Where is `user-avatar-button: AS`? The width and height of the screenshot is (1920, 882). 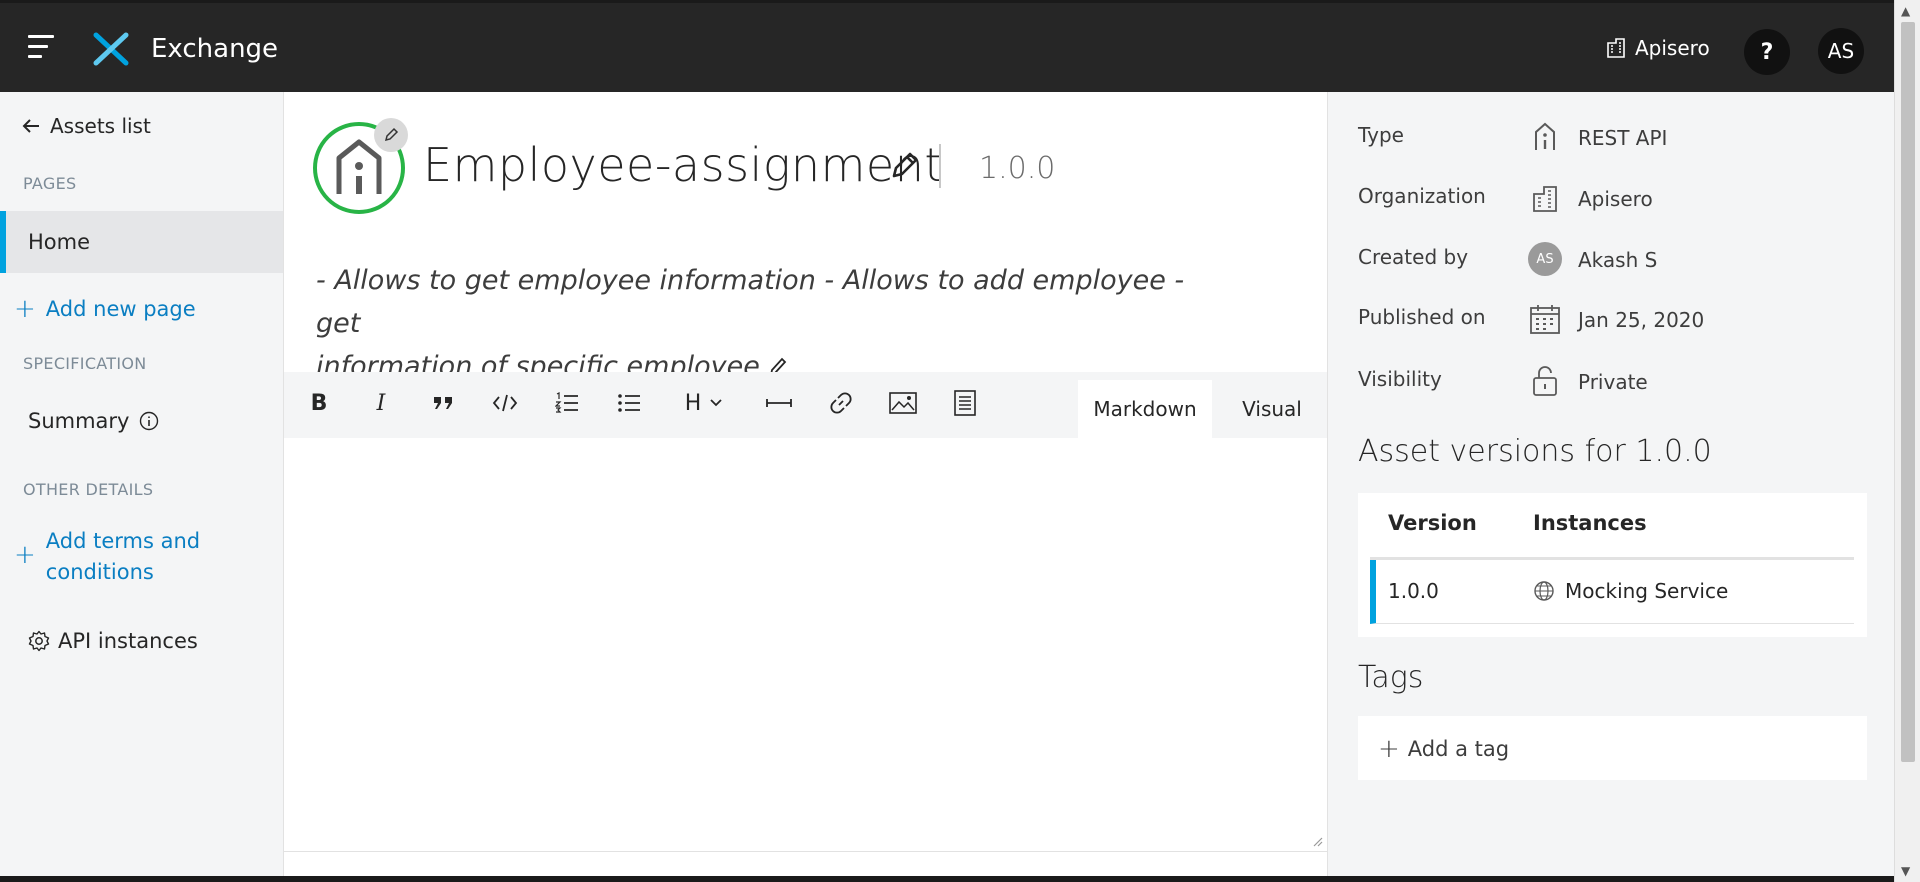
user-avatar-button: AS is located at coordinates (1841, 51).